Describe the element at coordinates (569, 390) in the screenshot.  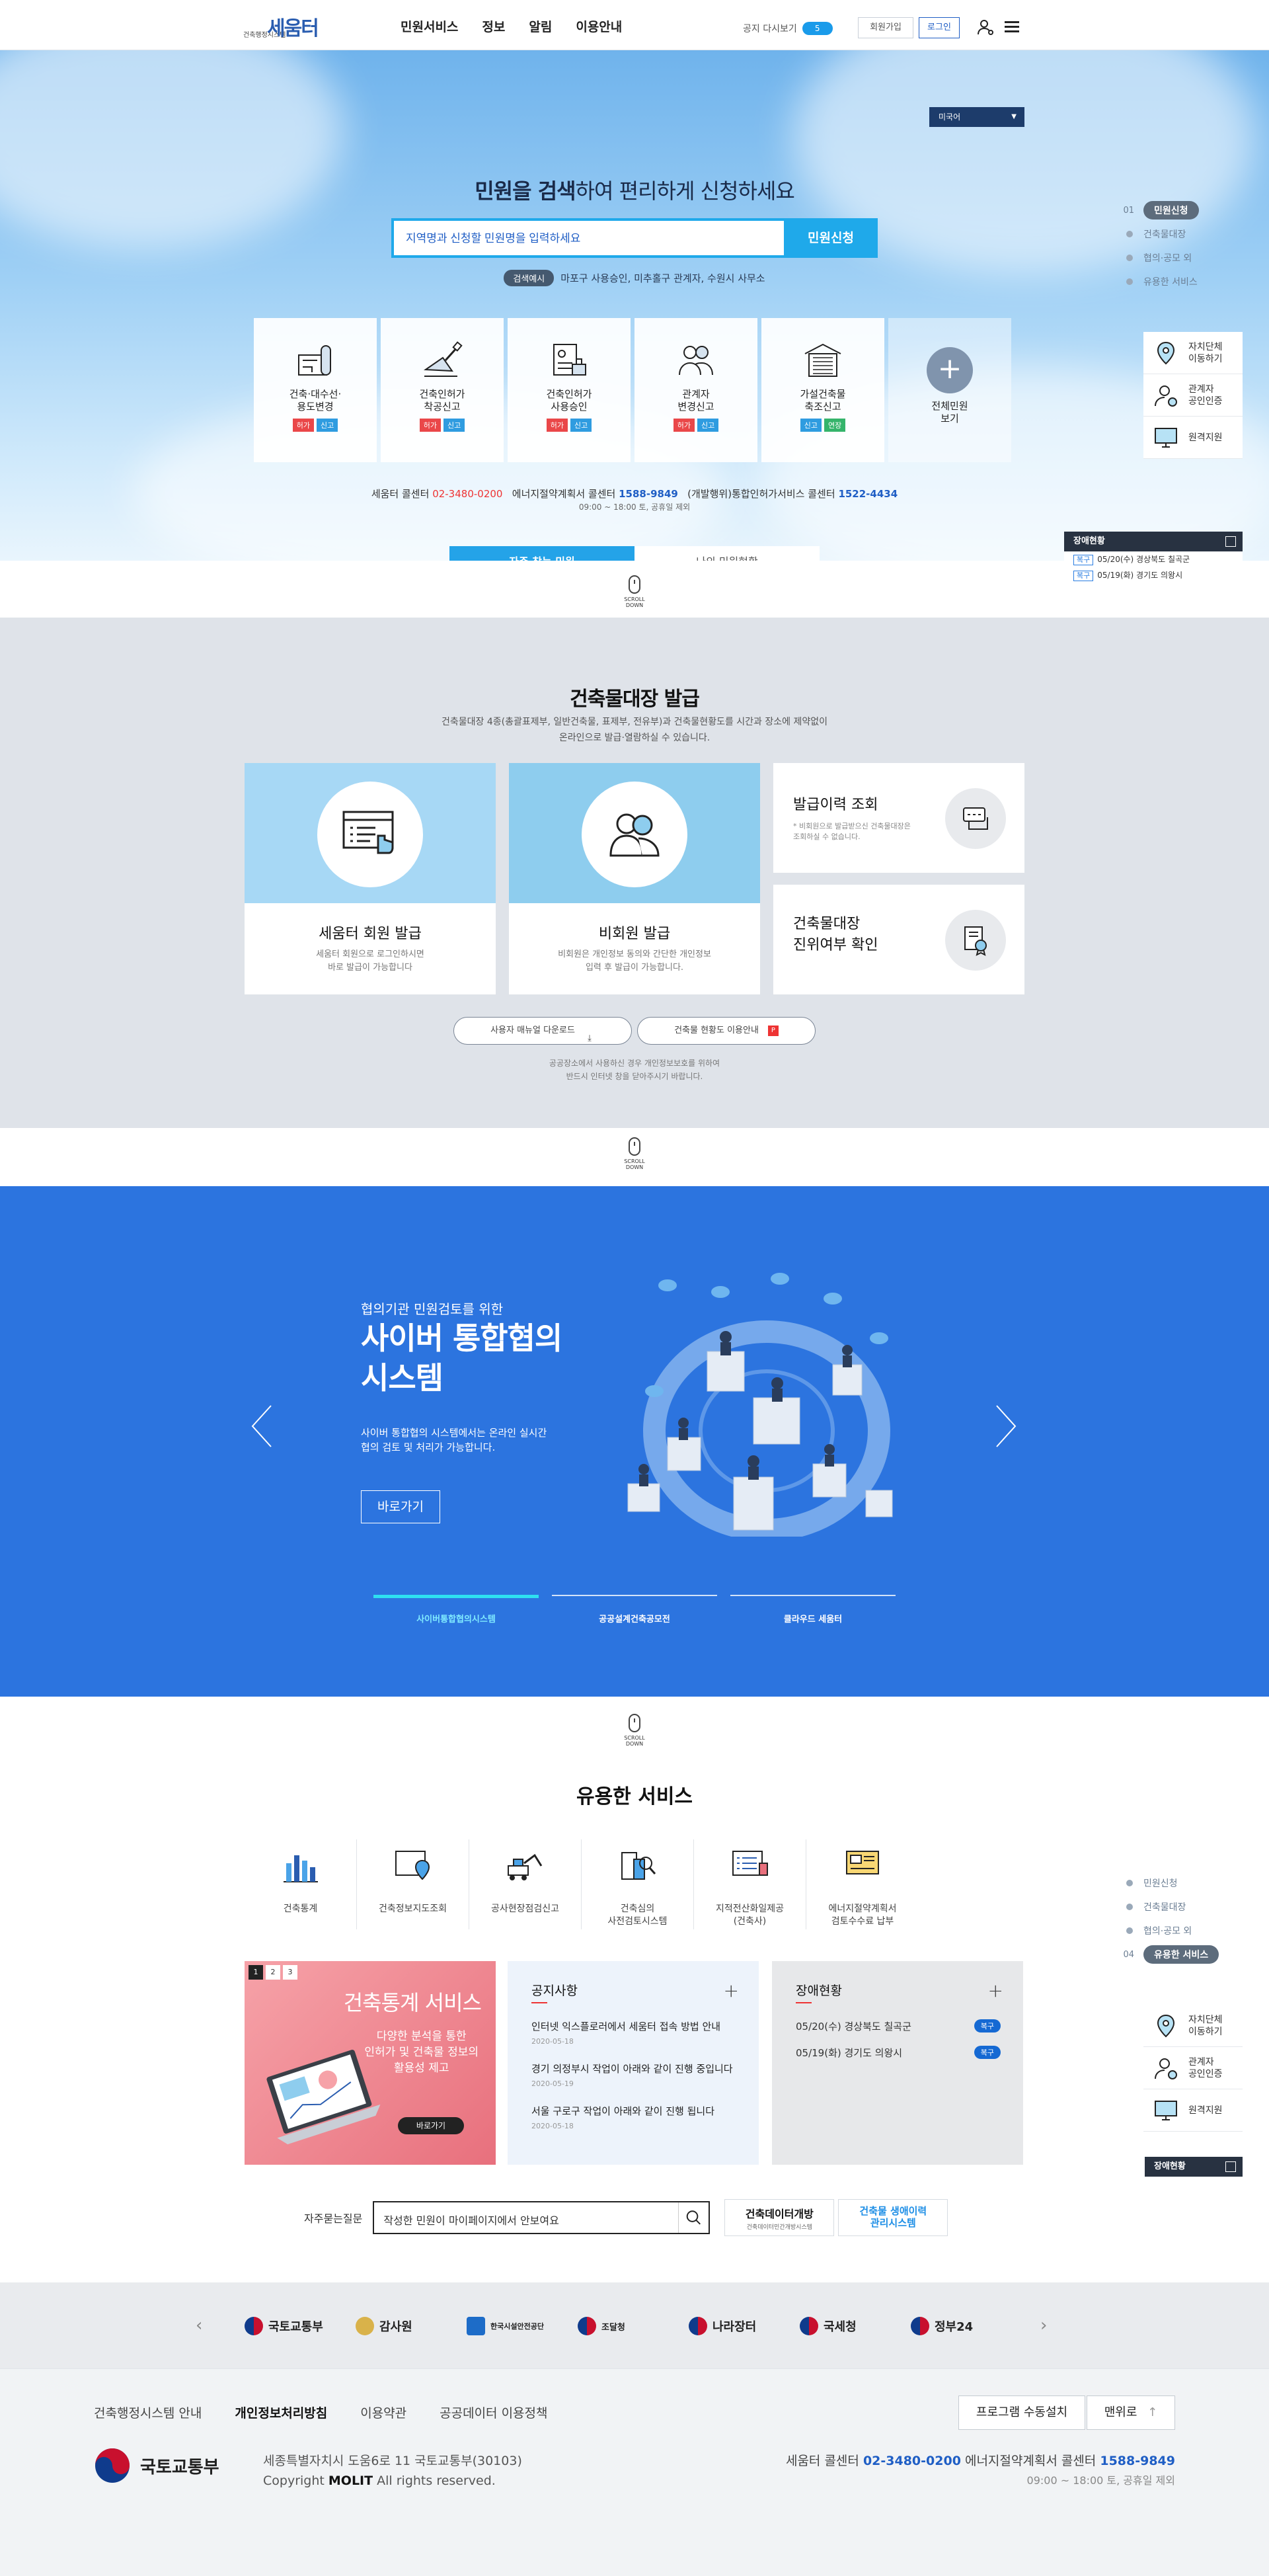
I see `service-card-use-approval: 건축인허가 사용승인 허가 신고` at that location.